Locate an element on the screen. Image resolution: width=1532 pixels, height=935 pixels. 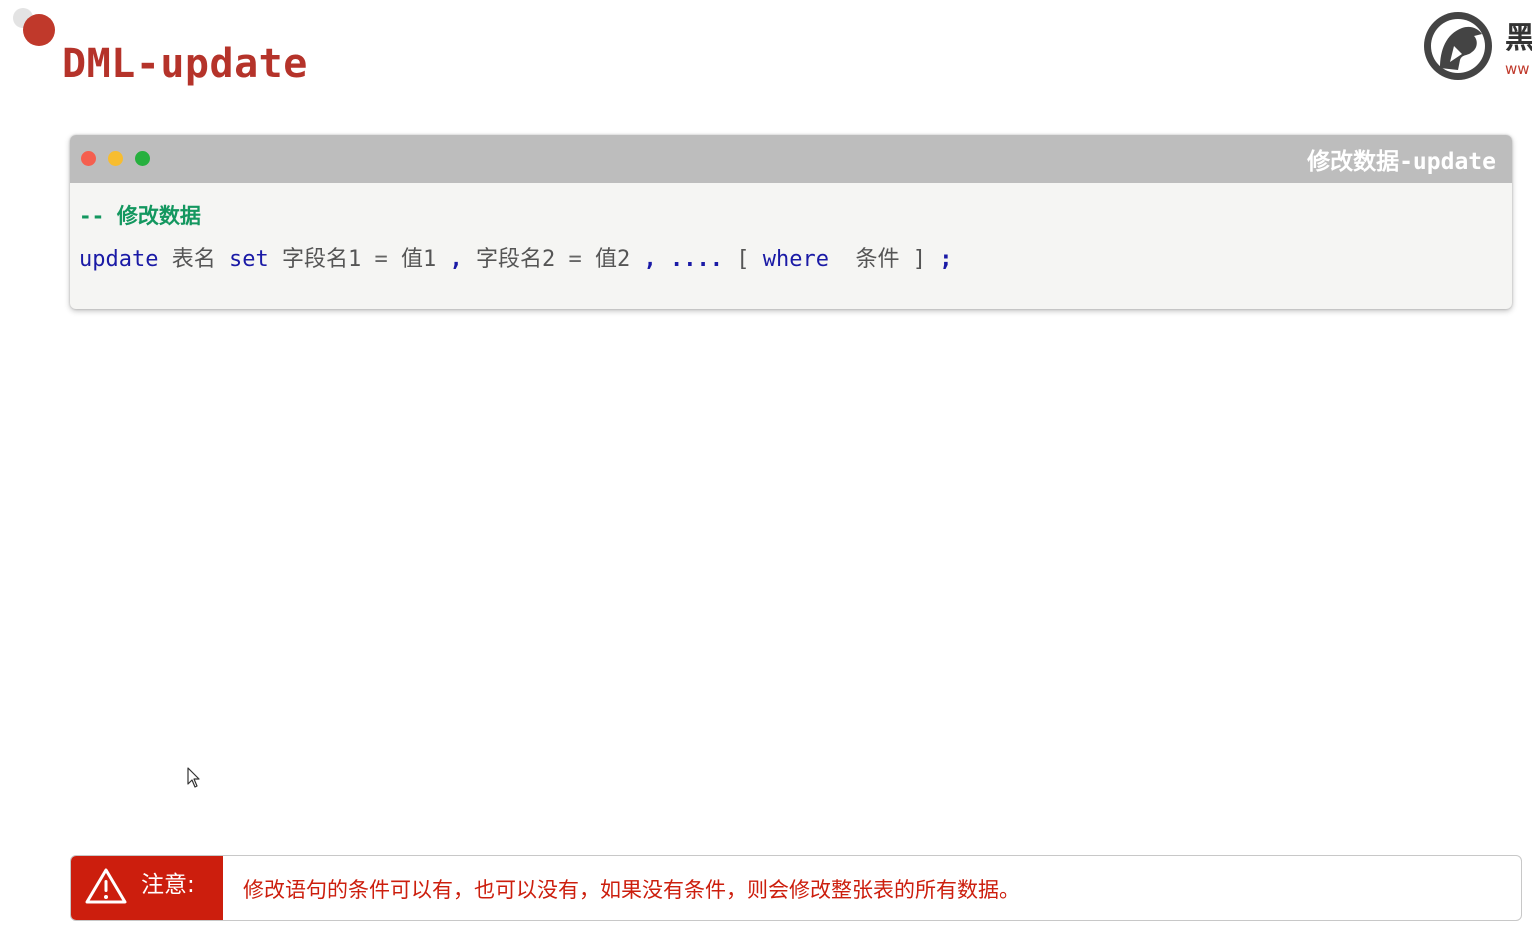
code-comment: -- 修改数据 is located at coordinates (140, 216).